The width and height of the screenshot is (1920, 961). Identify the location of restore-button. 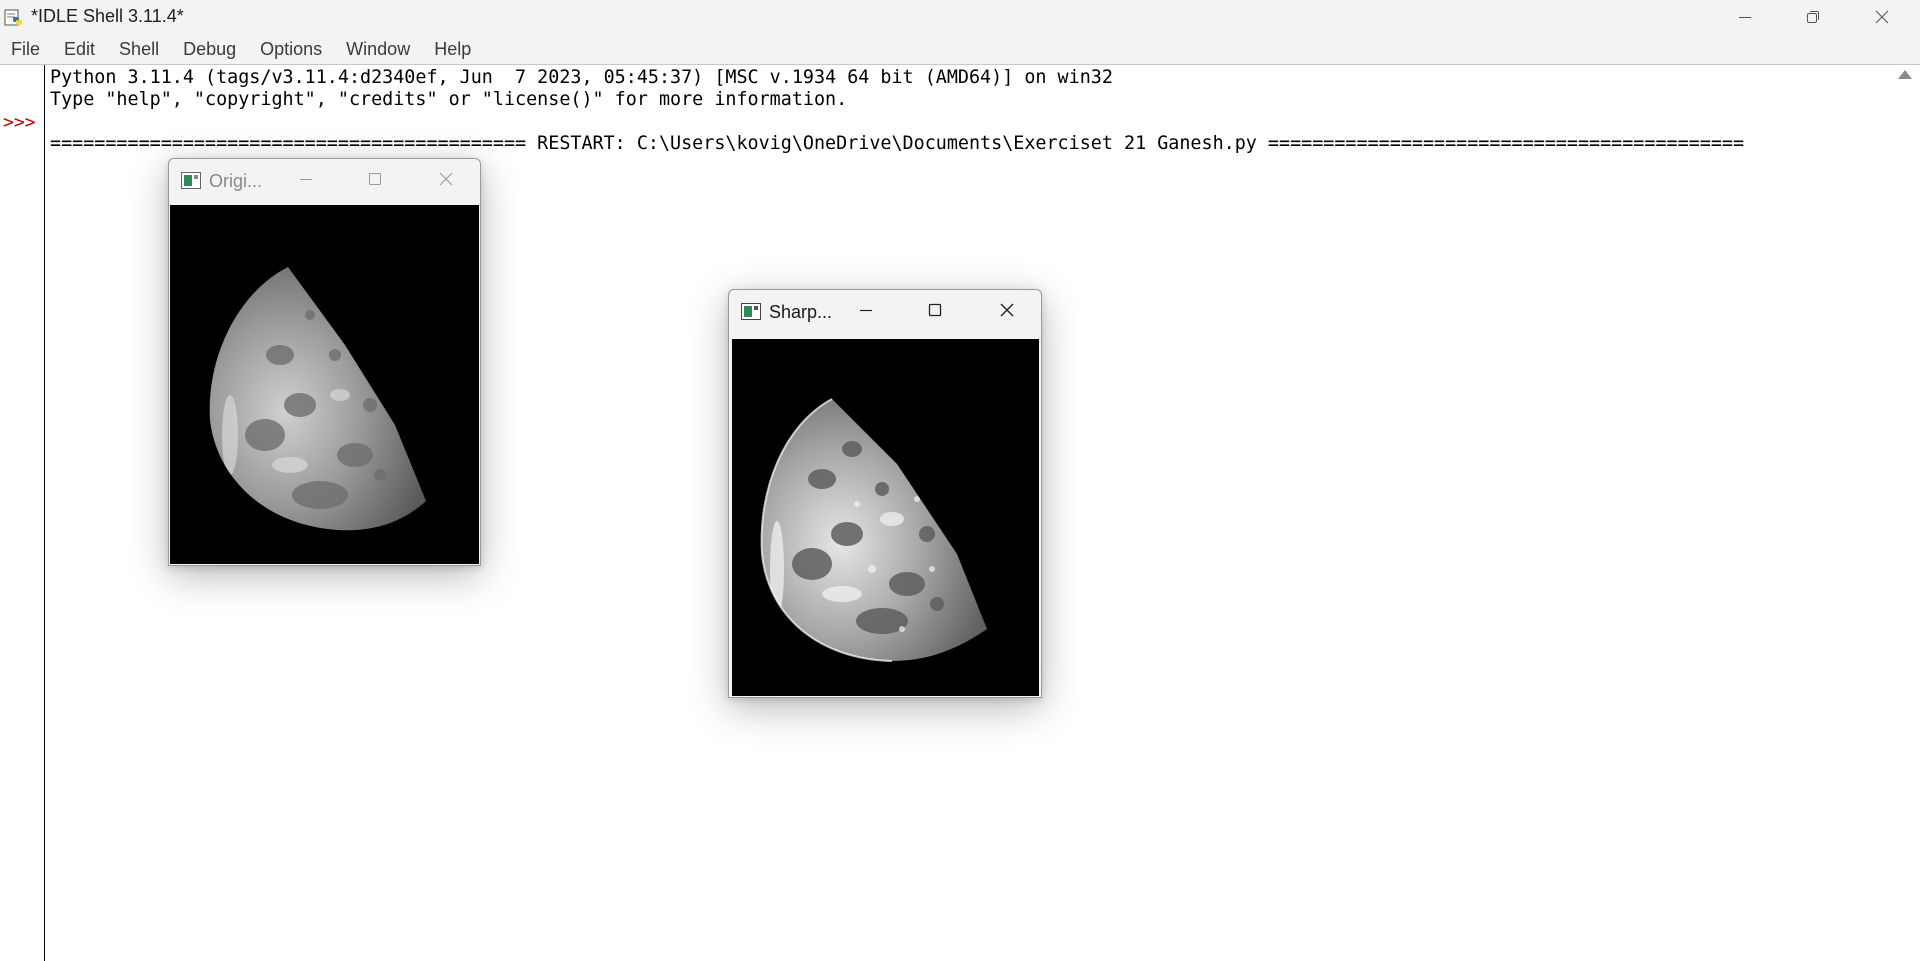
(1813, 17).